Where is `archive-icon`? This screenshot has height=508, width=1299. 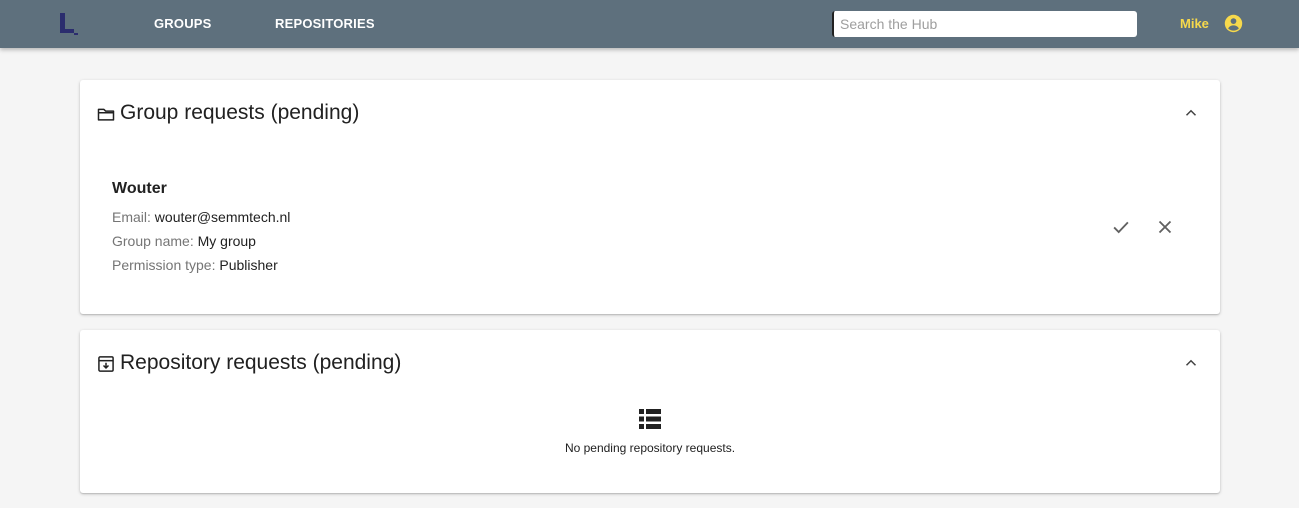
archive-icon is located at coordinates (106, 364).